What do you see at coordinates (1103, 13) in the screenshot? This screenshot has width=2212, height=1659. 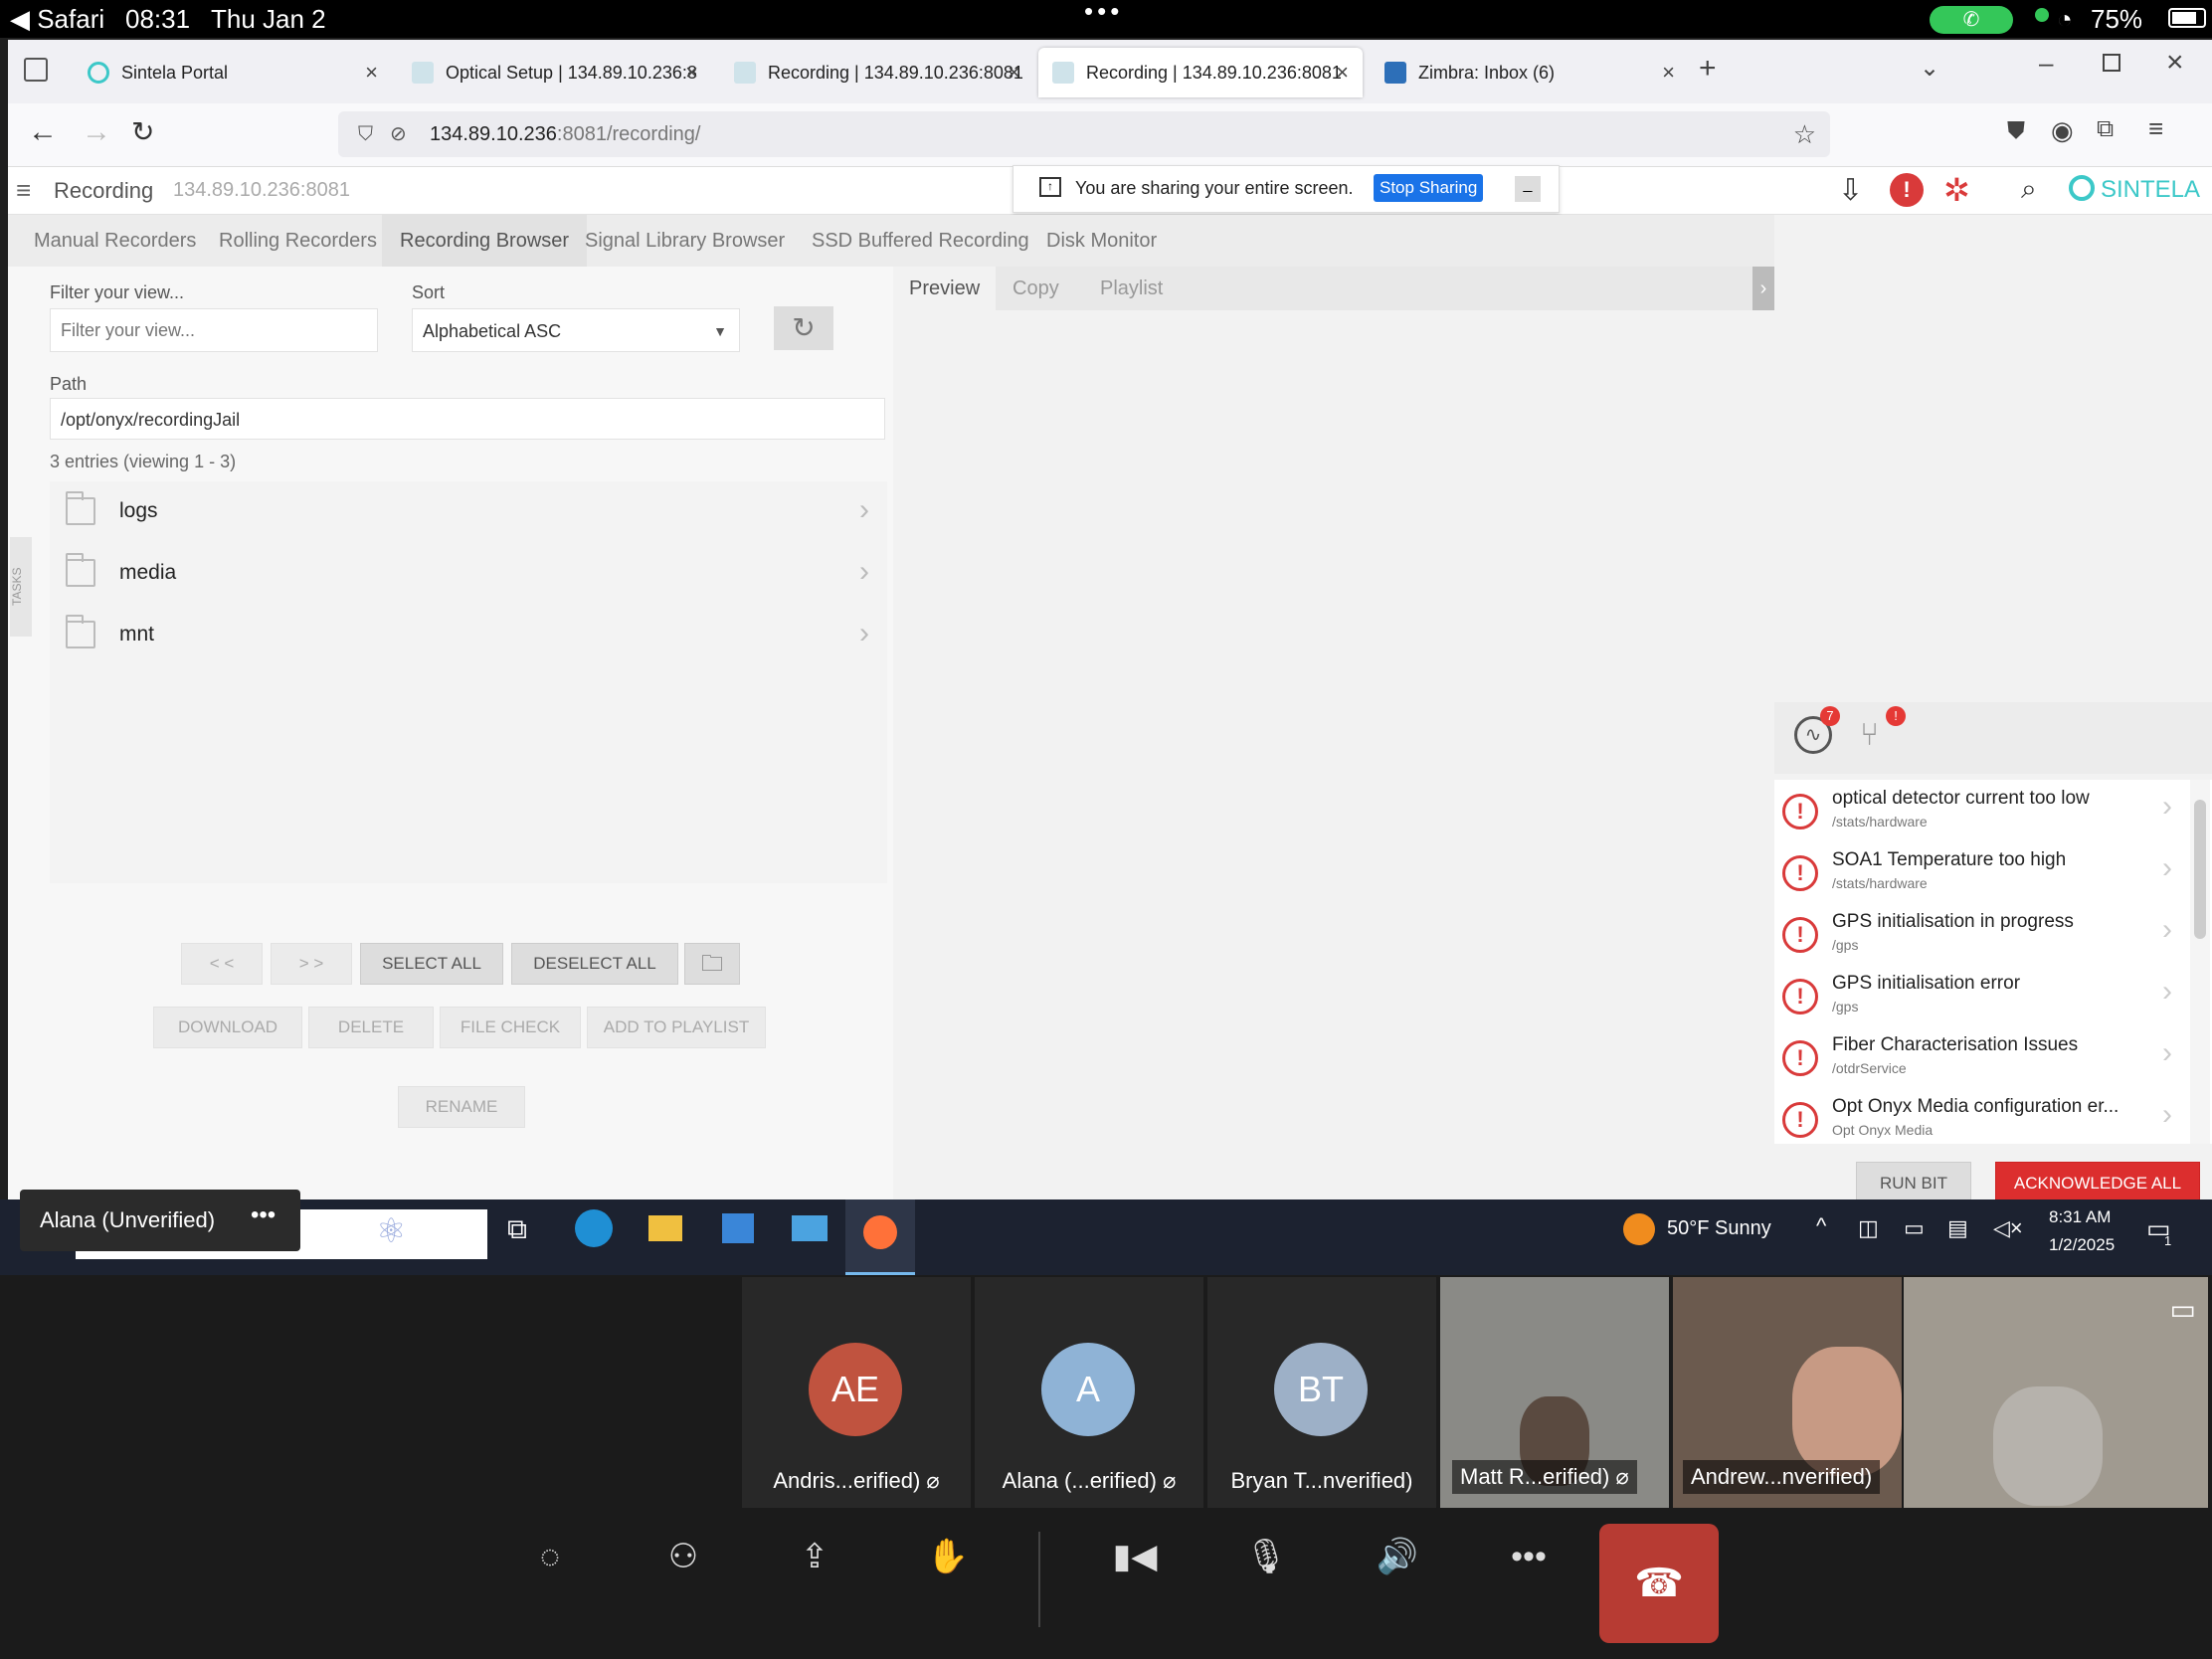 I see `more-dots-icon: •••` at bounding box center [1103, 13].